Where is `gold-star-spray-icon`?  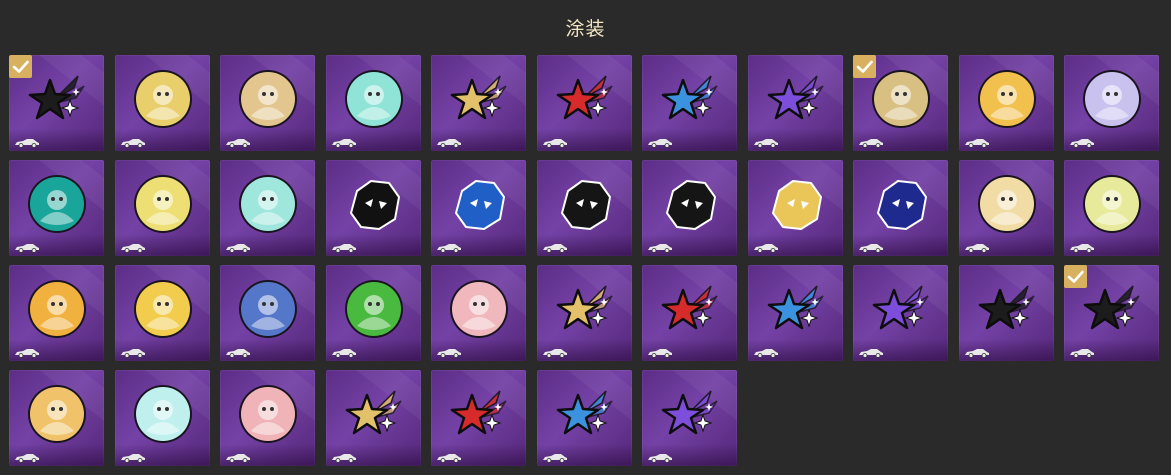
gold-star-spray-icon is located at coordinates (374, 414).